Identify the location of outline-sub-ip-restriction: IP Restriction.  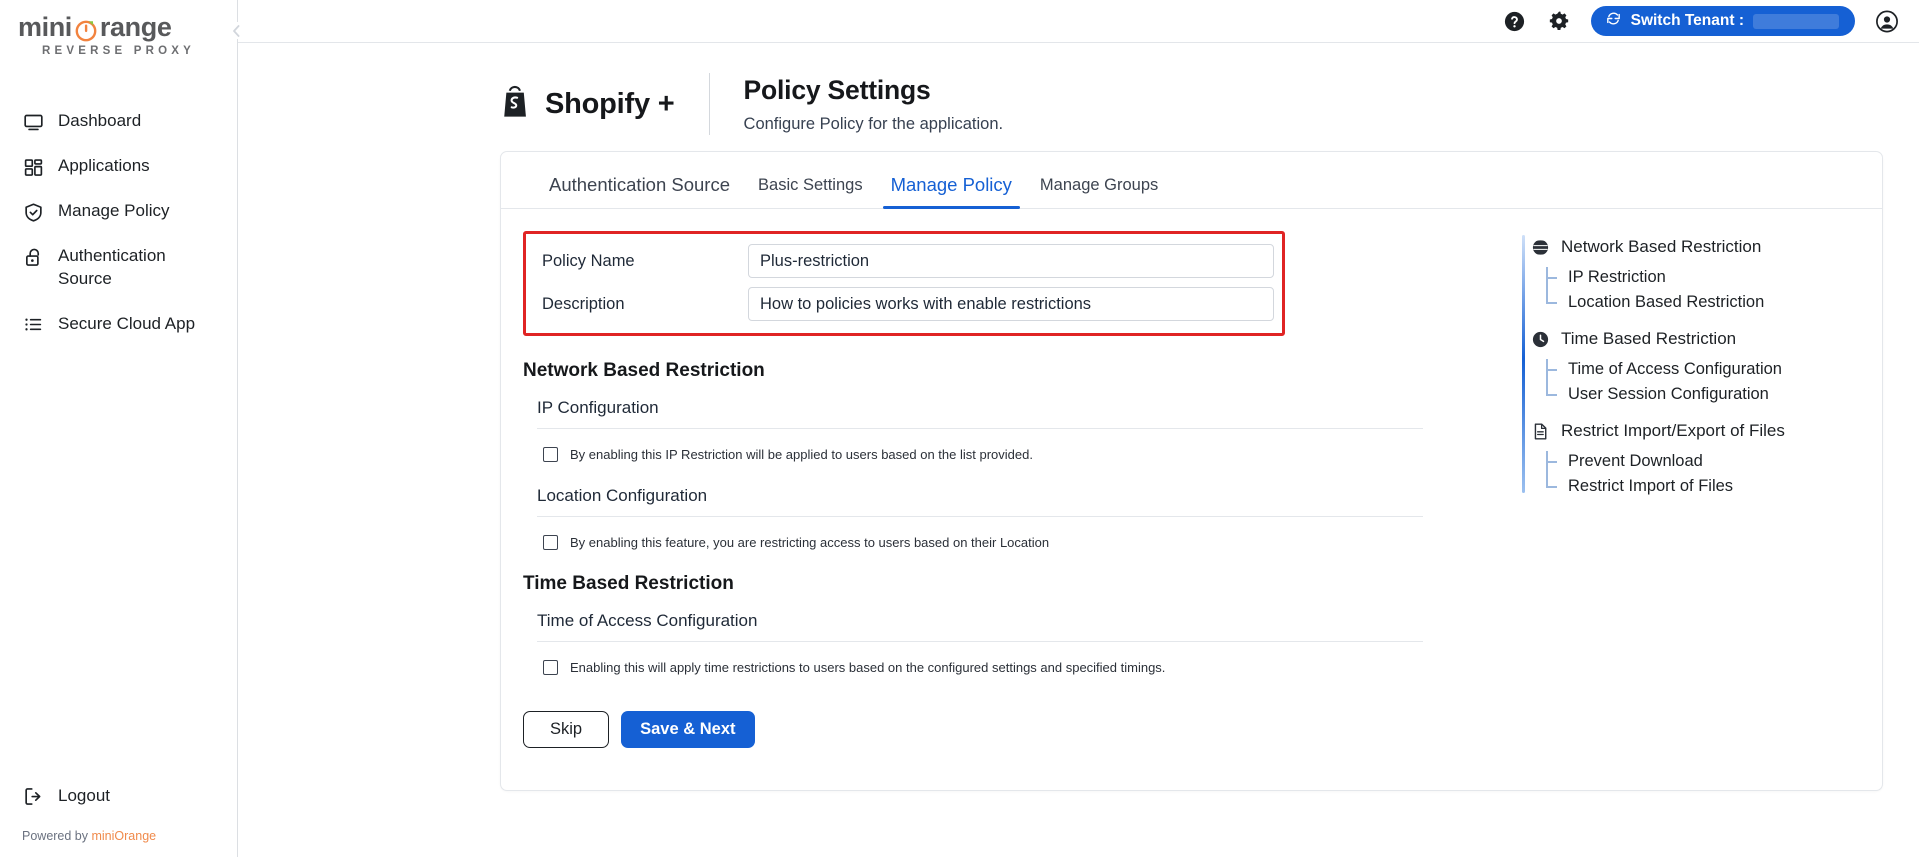
(1714, 277).